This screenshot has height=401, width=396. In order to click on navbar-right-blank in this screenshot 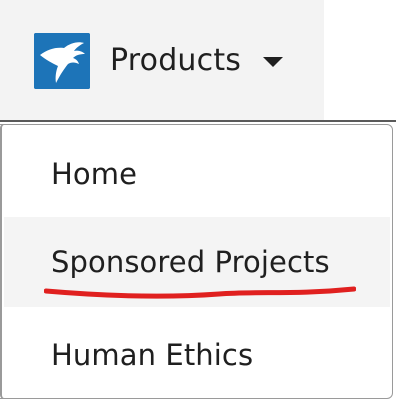, I will do `click(360, 60)`.